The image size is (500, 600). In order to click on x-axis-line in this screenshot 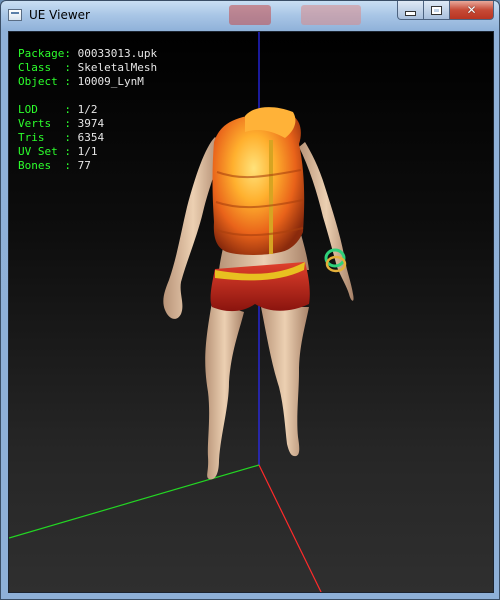, I will do `click(290, 528)`.